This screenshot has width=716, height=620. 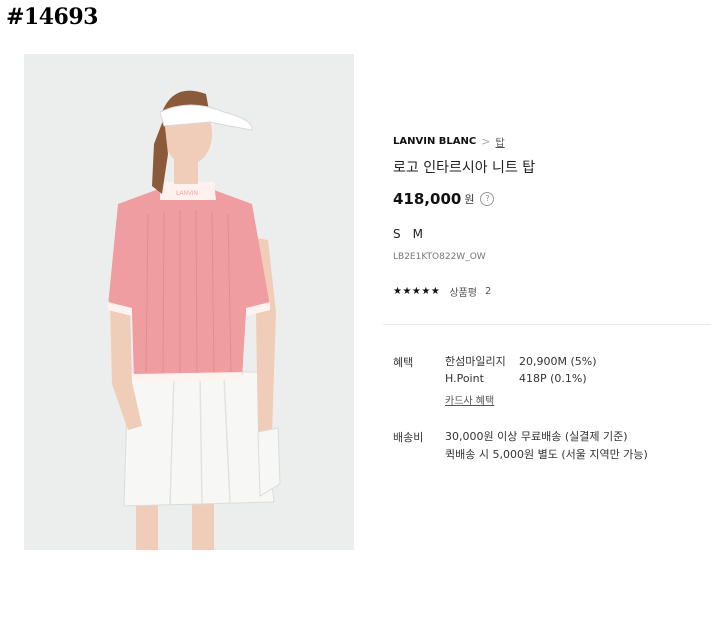 I want to click on size-option-m: M, so click(x=418, y=234).